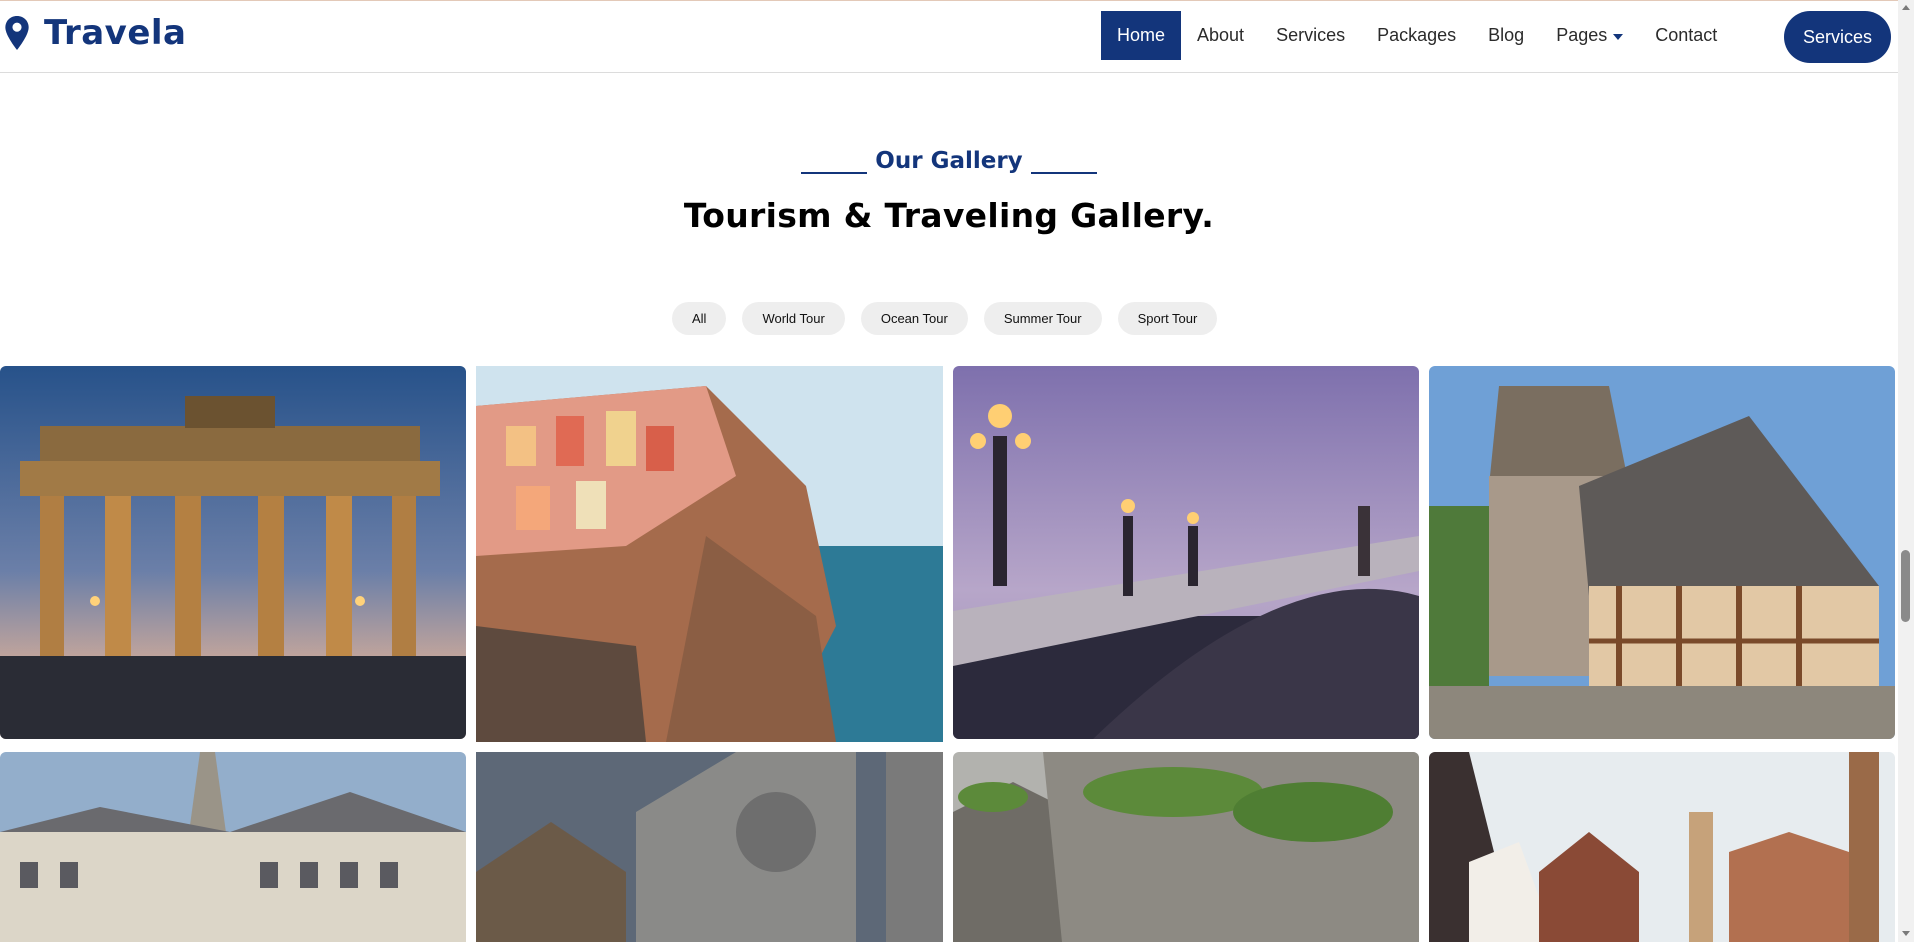 The height and width of the screenshot is (942, 1914). What do you see at coordinates (1906, 471) in the screenshot?
I see `page-scrollbar` at bounding box center [1906, 471].